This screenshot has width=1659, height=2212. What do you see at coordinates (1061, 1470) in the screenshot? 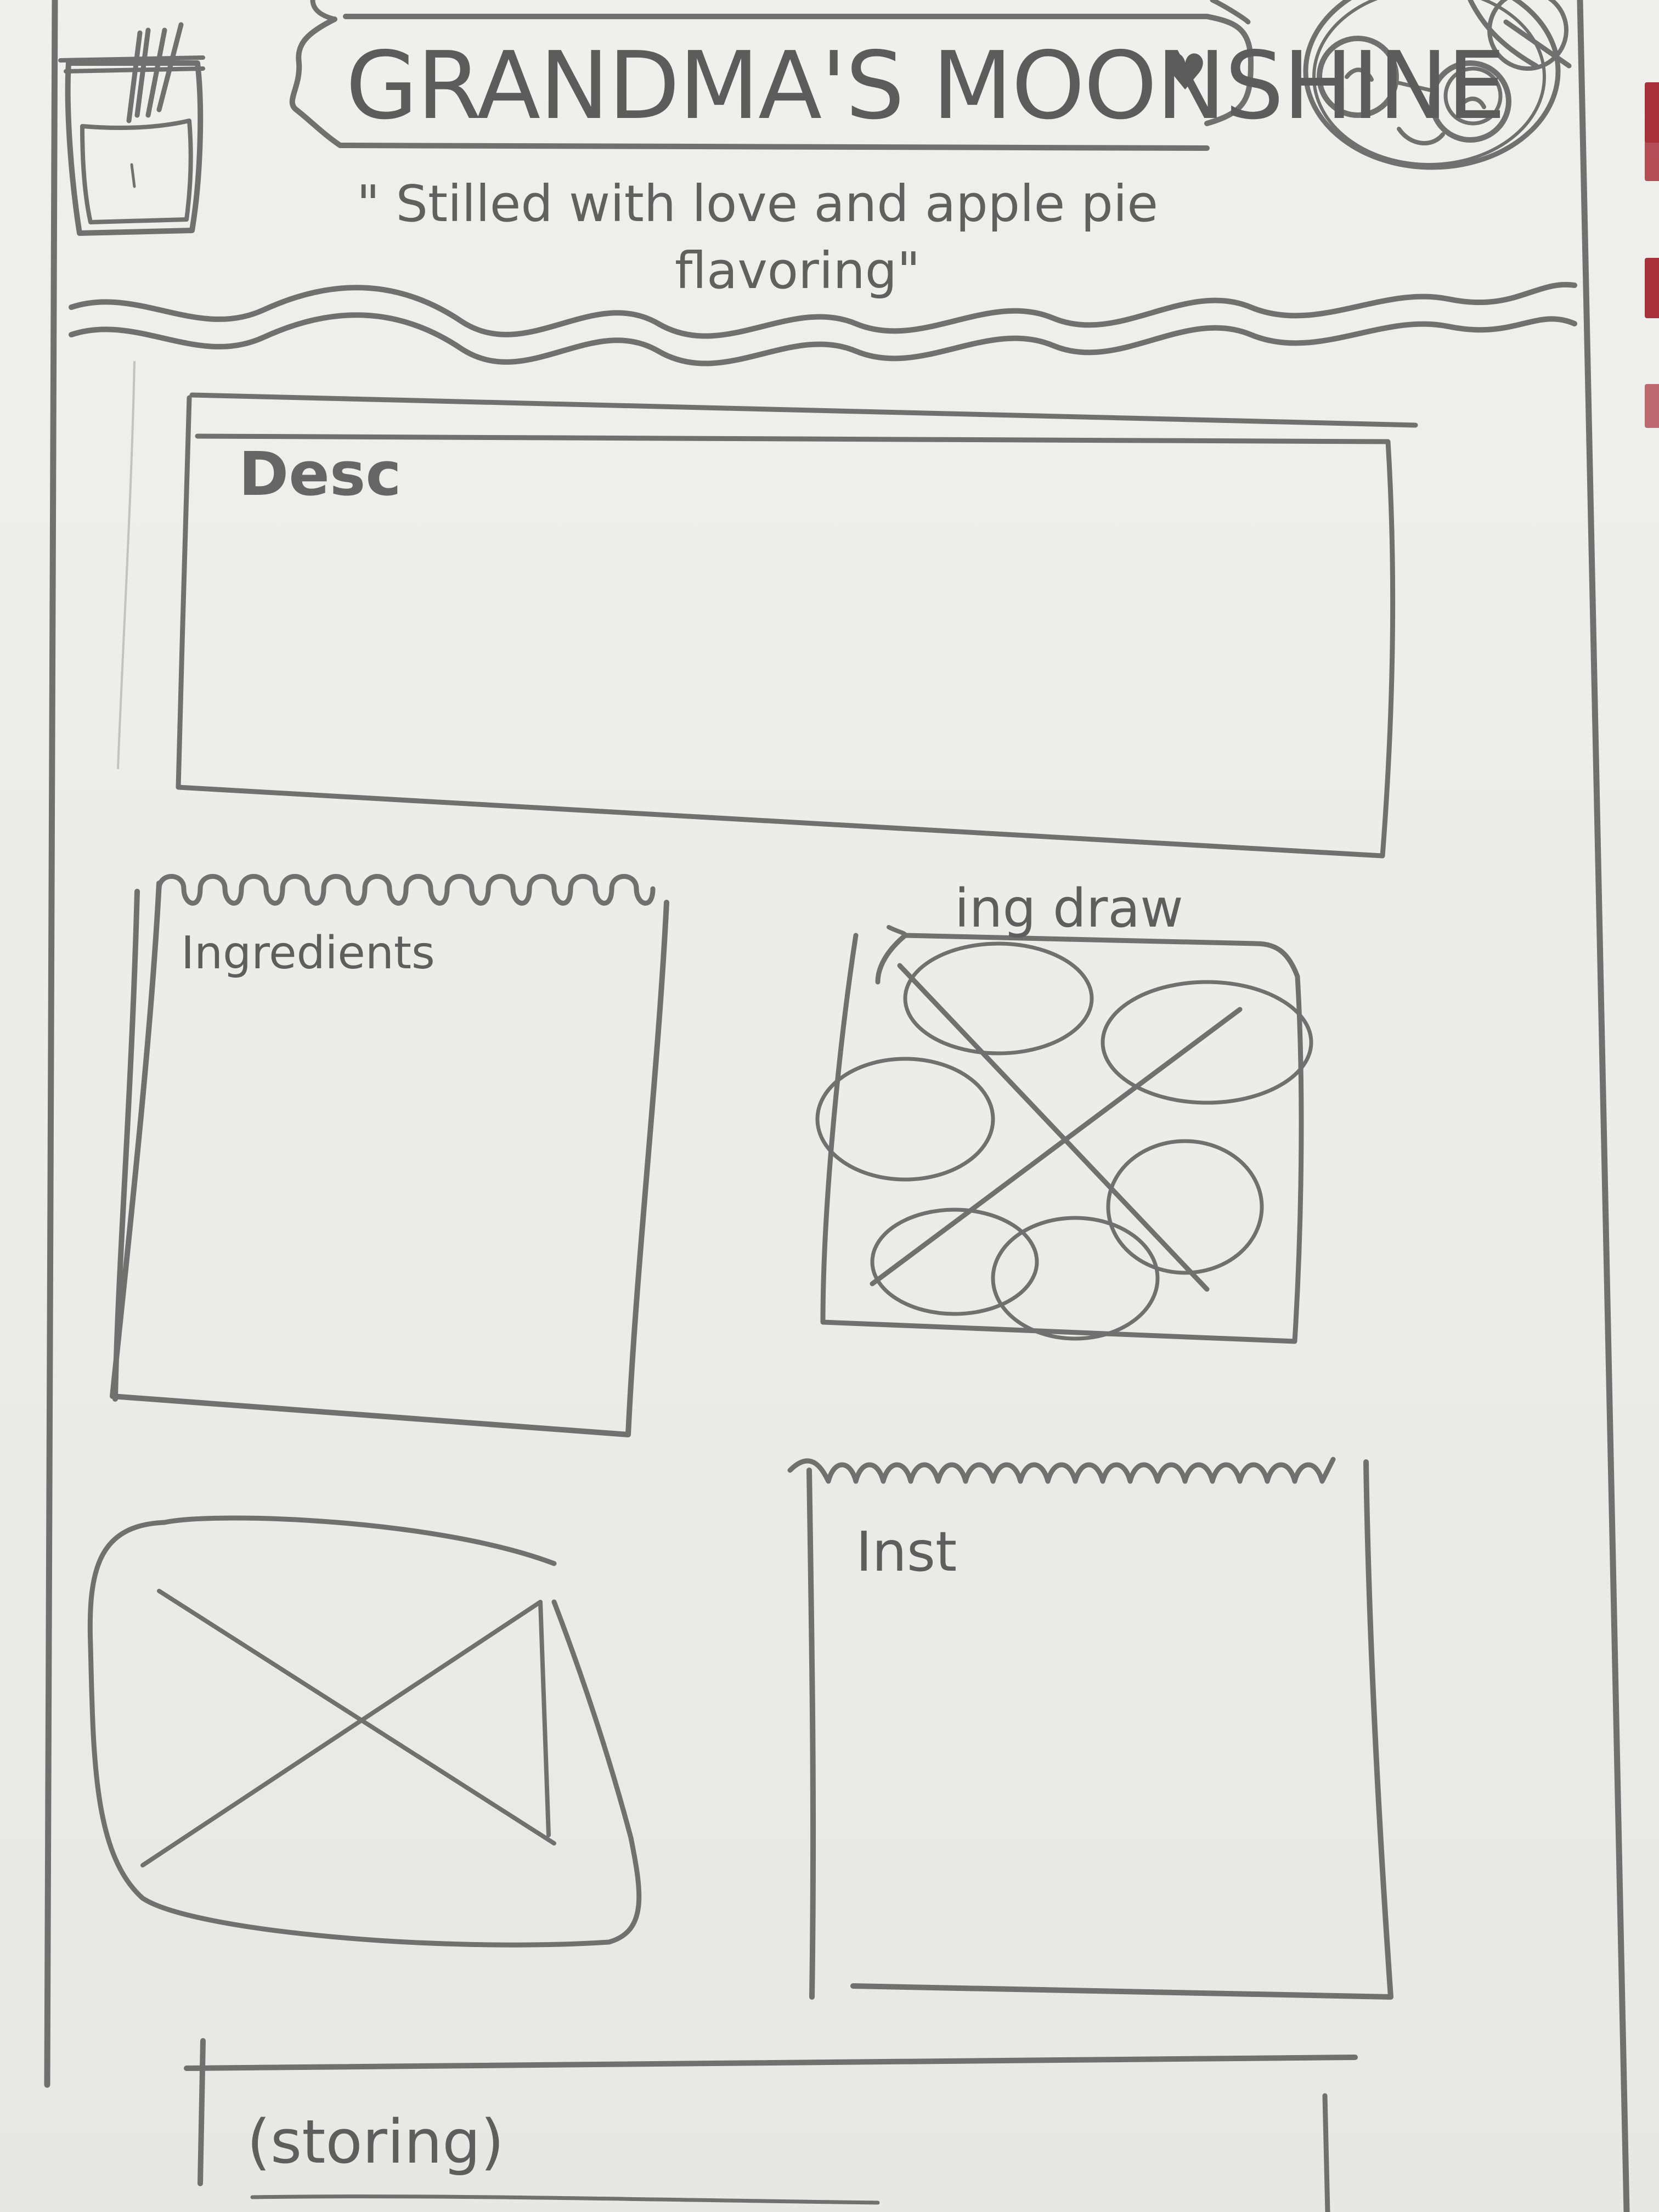
I see `zigzag-tear-edge` at bounding box center [1061, 1470].